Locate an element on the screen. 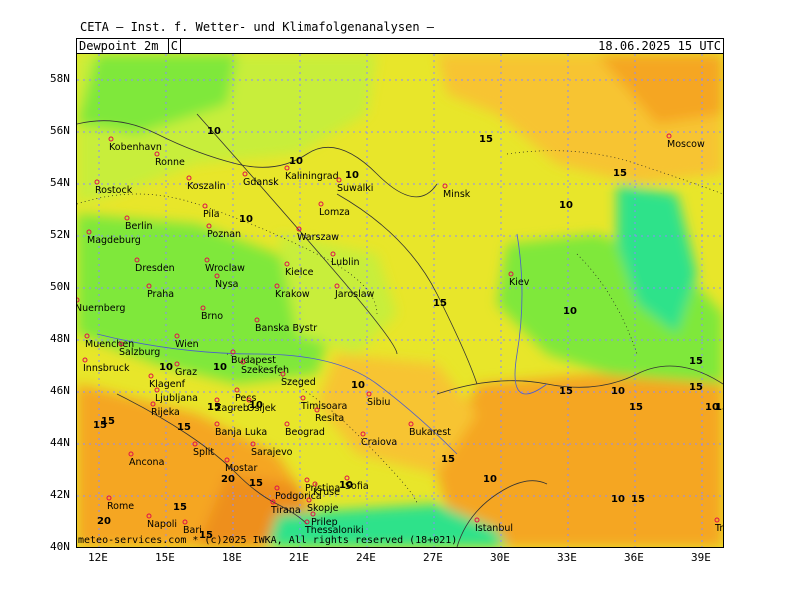 Image resolution: width=800 pixels, height=600 pixels. city-label: Minsk is located at coordinates (457, 194).